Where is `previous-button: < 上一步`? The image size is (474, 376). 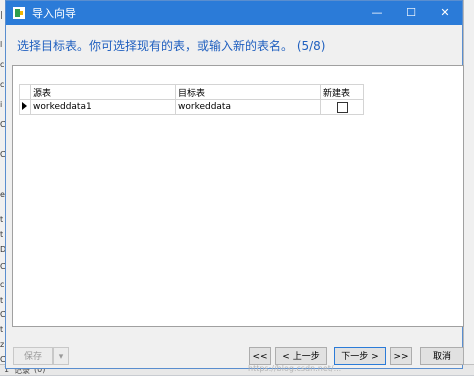
previous-button: < 上一步 is located at coordinates (301, 356).